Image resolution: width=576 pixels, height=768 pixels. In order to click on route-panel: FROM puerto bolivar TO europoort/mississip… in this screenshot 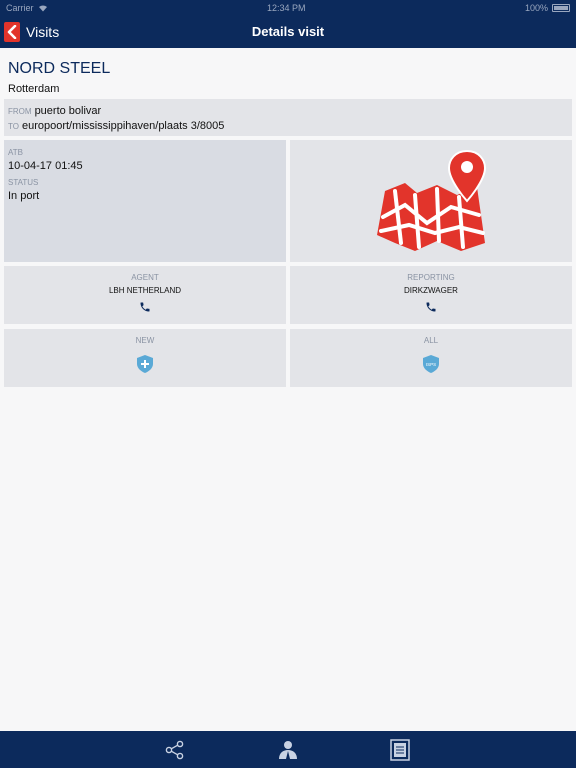, I will do `click(288, 117)`.